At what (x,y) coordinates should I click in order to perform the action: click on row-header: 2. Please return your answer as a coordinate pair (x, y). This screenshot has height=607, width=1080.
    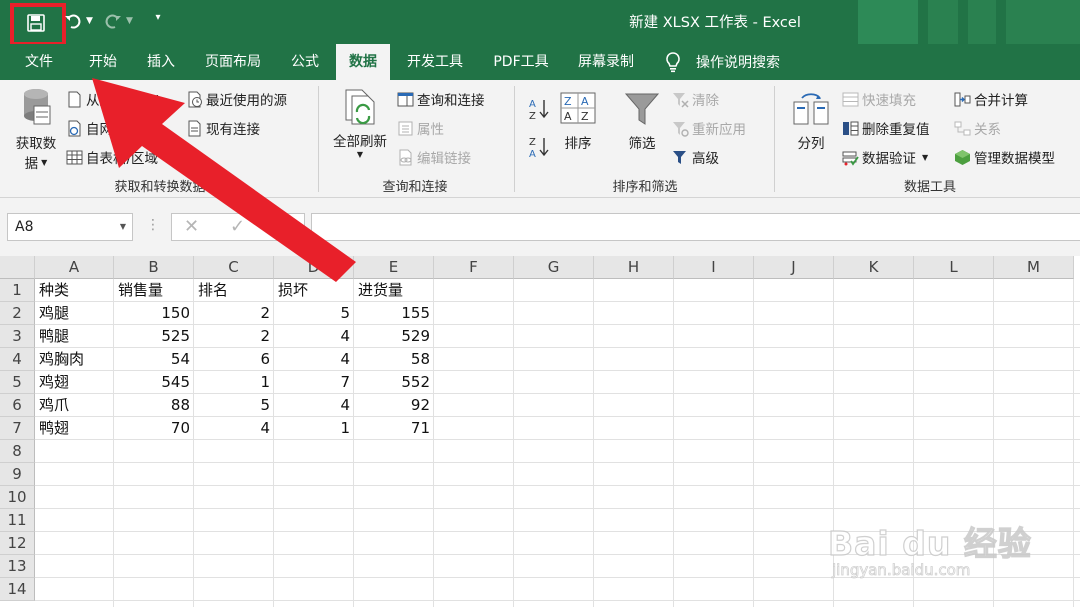
    Looking at the image, I should click on (17, 313).